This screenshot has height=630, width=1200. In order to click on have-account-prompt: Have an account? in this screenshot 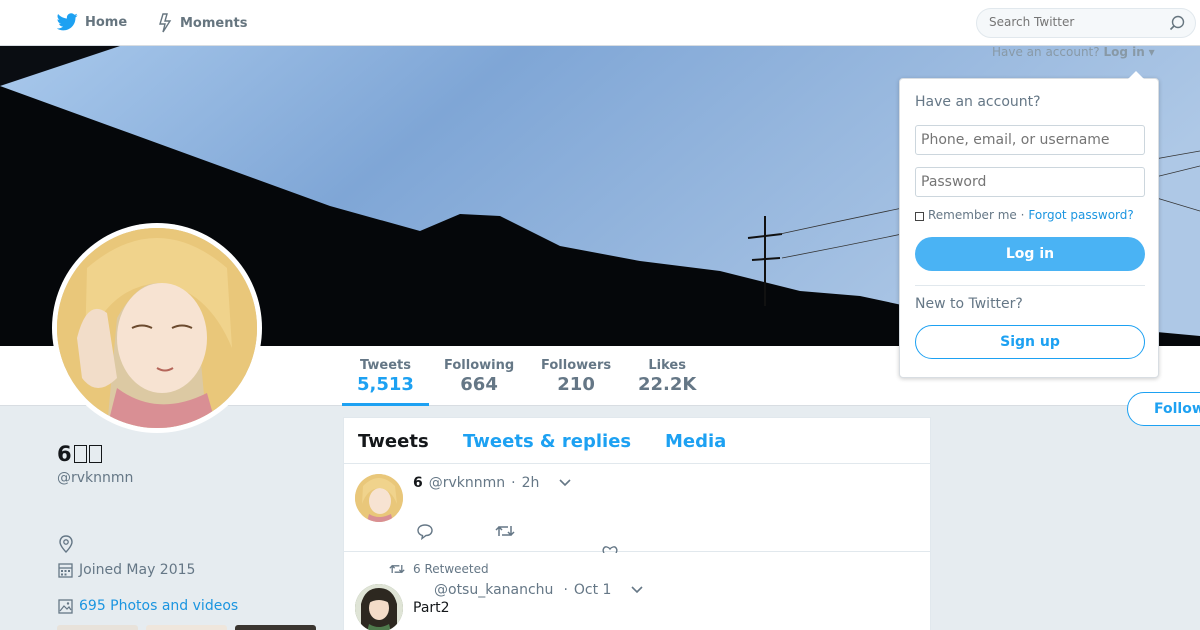, I will do `click(1046, 52)`.